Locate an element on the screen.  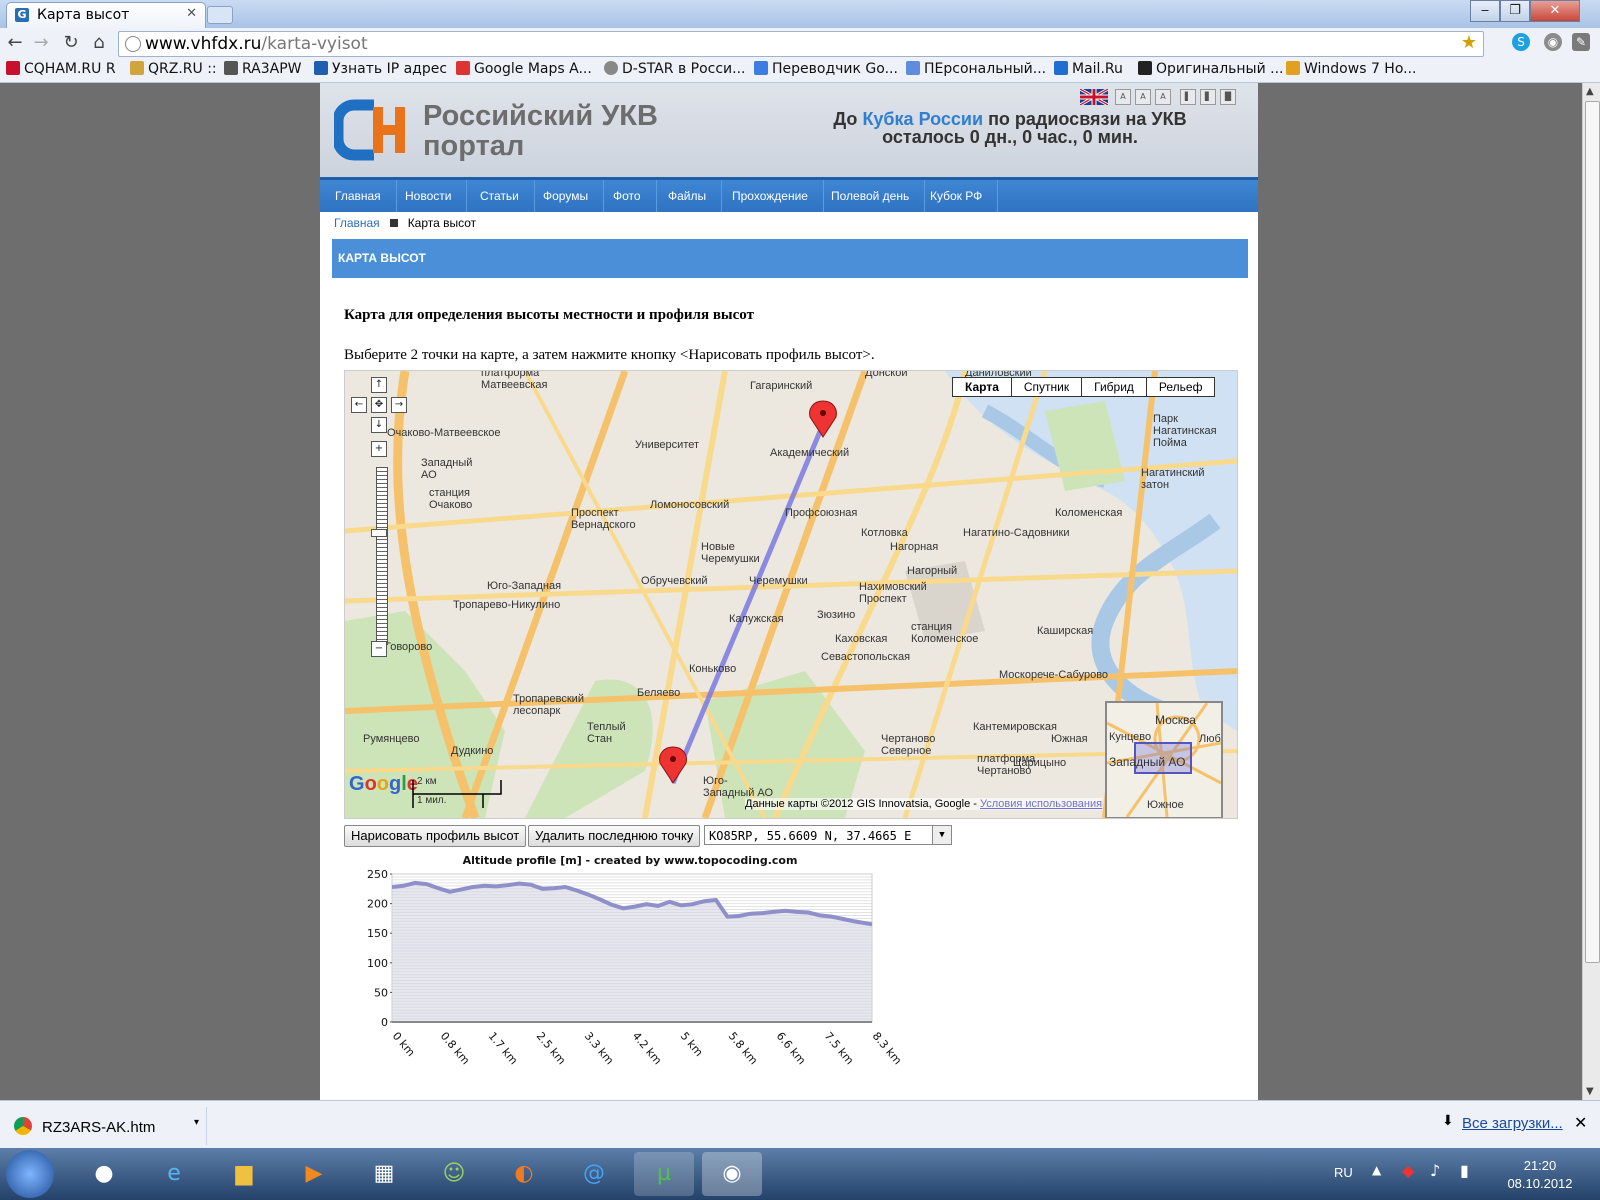
terms-link: Условия использования is located at coordinates (1041, 804).